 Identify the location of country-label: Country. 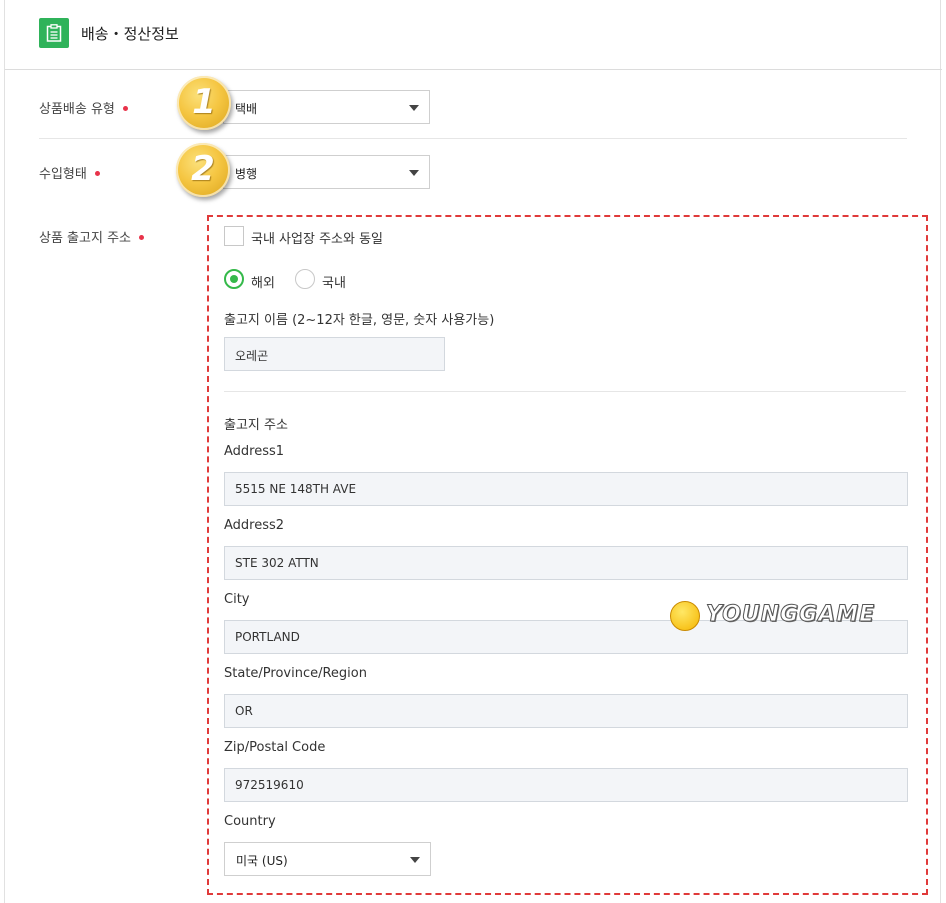
(250, 821).